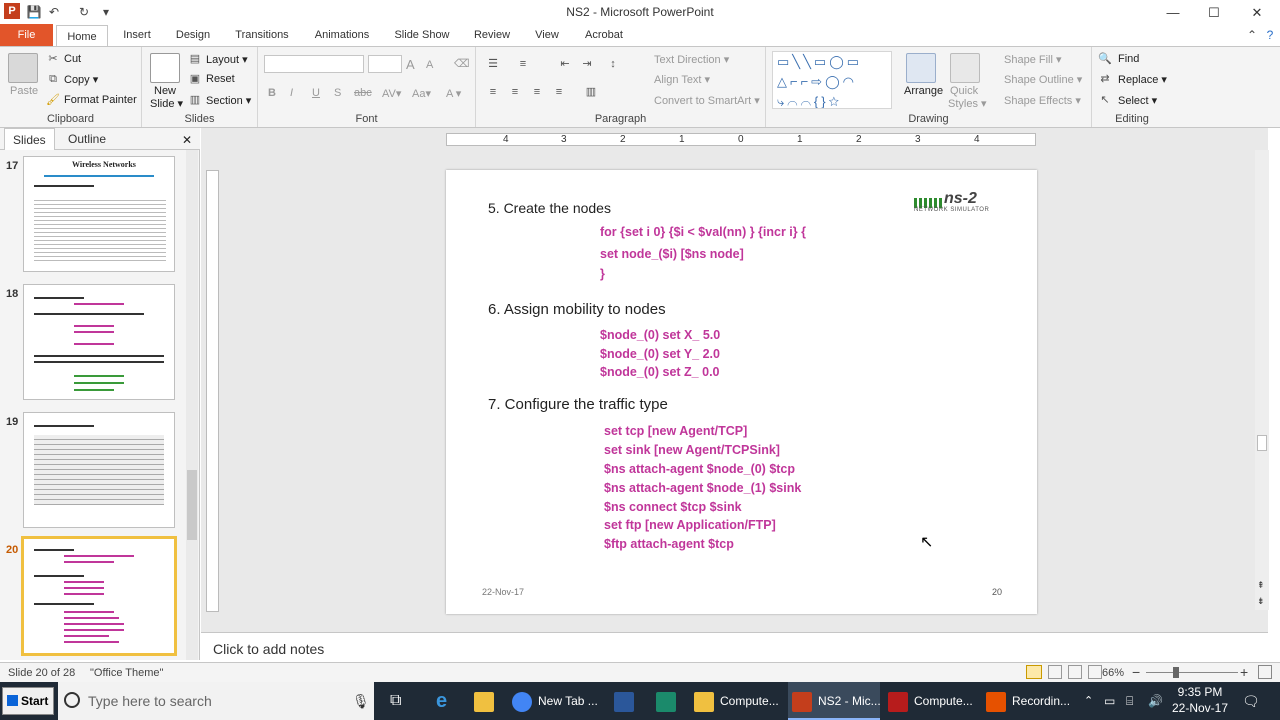 The width and height of the screenshot is (1280, 720). What do you see at coordinates (668, 701) in the screenshot?
I see `app-icon` at bounding box center [668, 701].